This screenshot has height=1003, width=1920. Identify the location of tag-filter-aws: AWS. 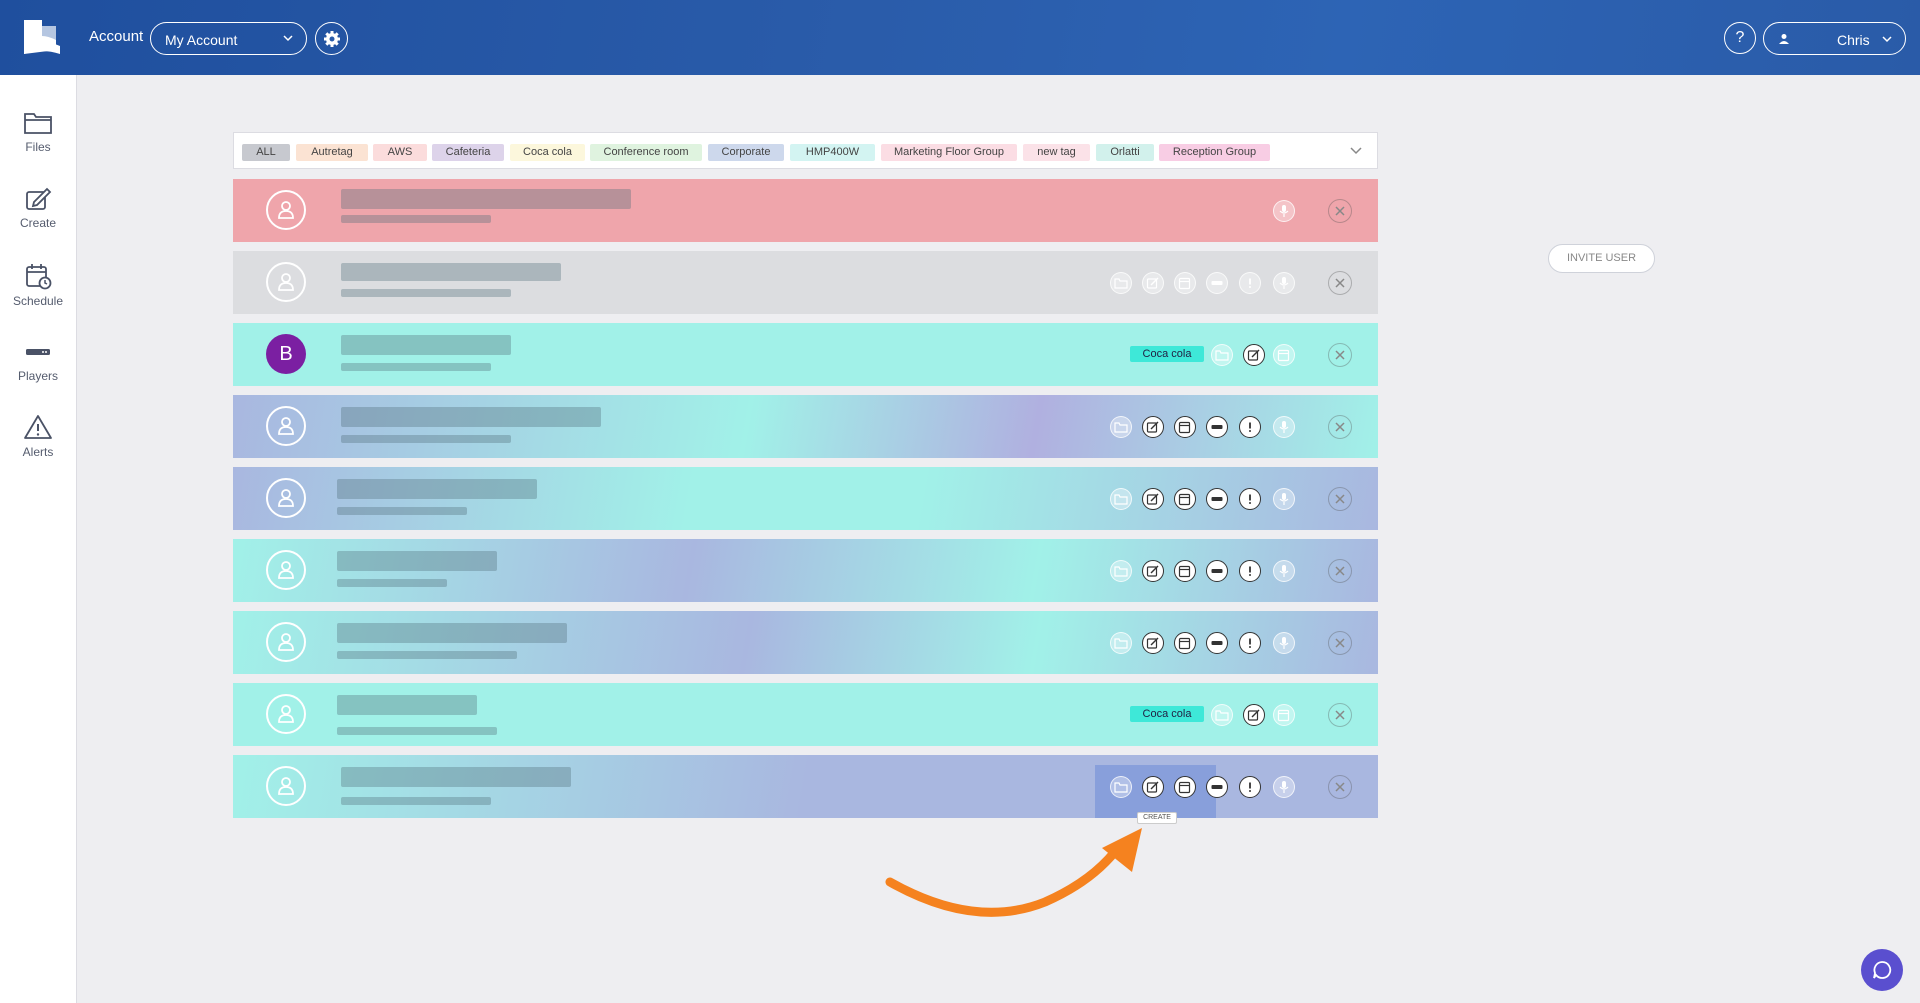
(400, 152).